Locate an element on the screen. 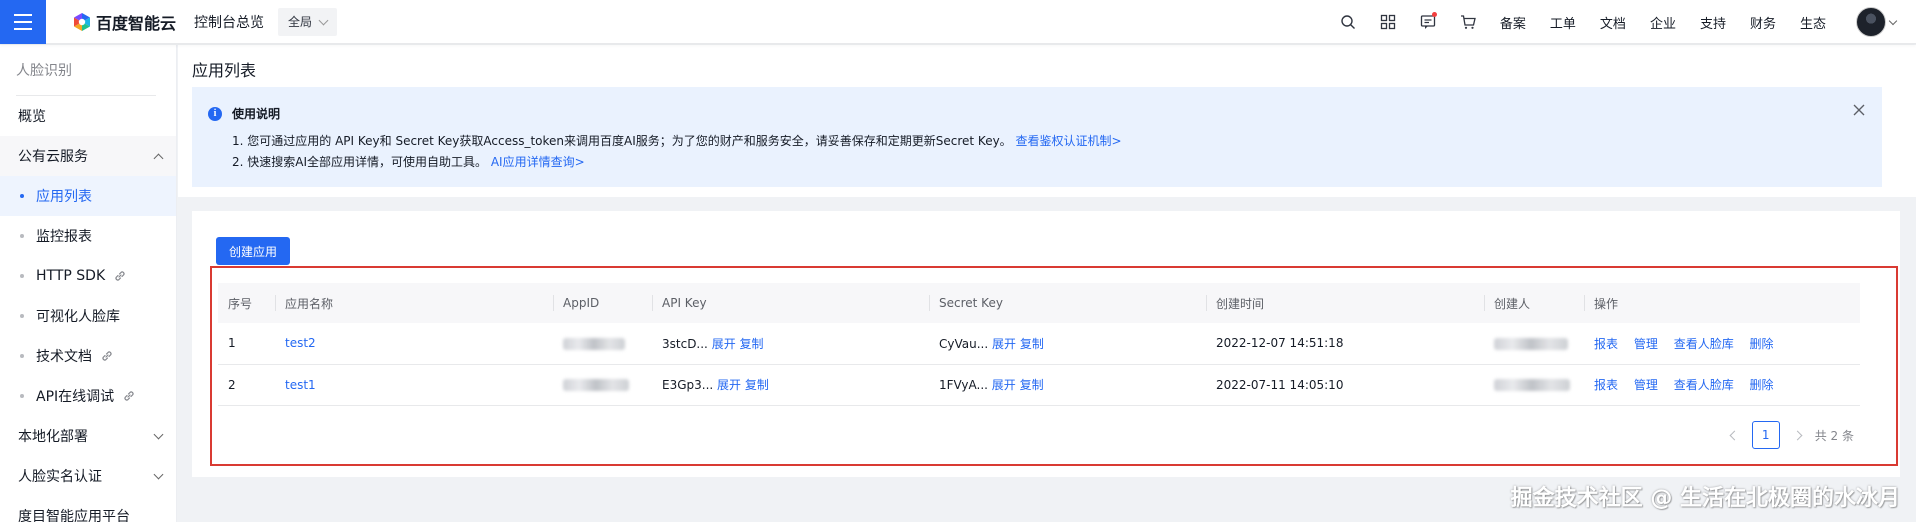  notice-title: 使用说明 is located at coordinates (256, 114).